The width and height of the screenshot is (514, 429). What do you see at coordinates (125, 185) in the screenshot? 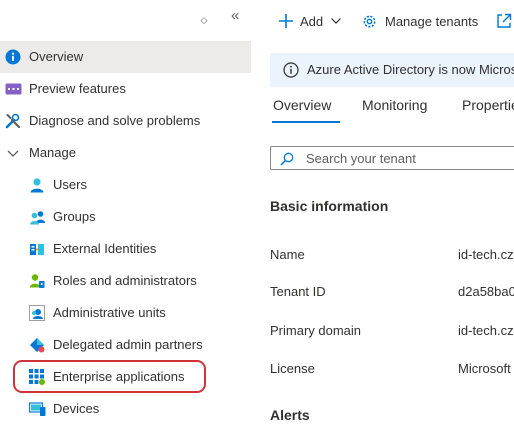
I see `sidebar-item-users: Users` at bounding box center [125, 185].